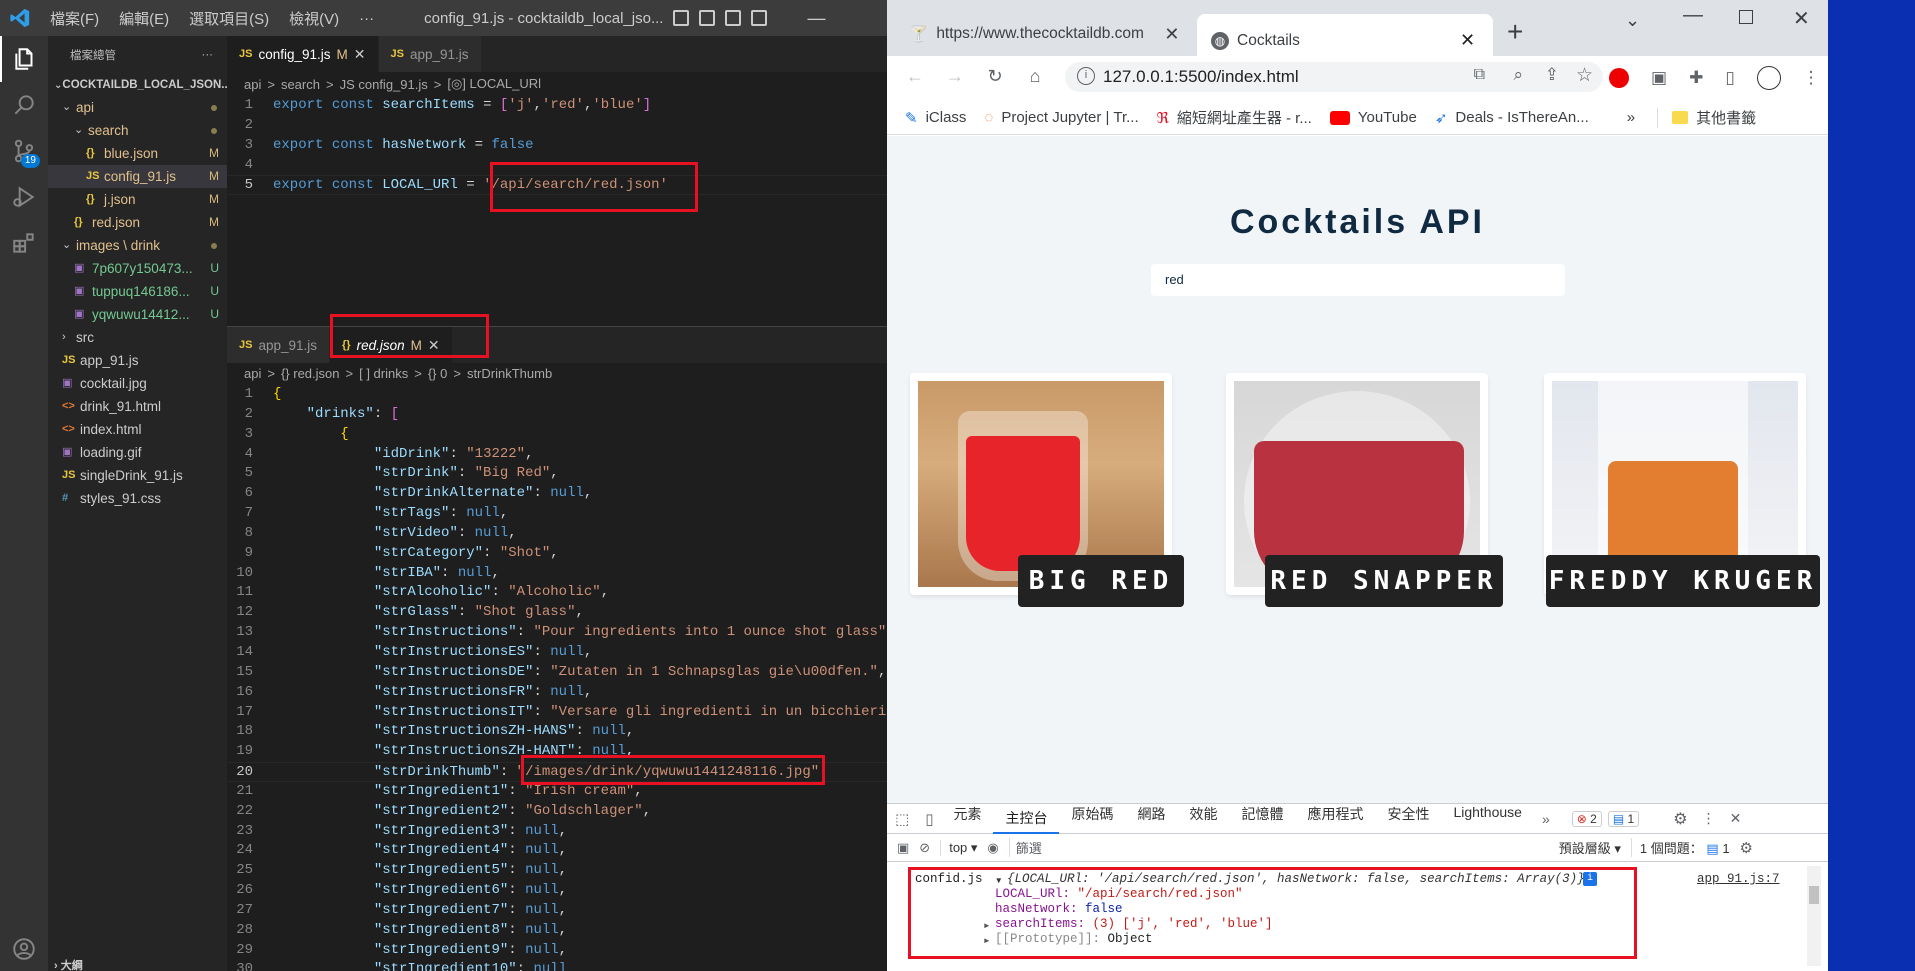 The width and height of the screenshot is (1915, 971). I want to click on tree-item: ⌄ images \ drink, so click(137, 245).